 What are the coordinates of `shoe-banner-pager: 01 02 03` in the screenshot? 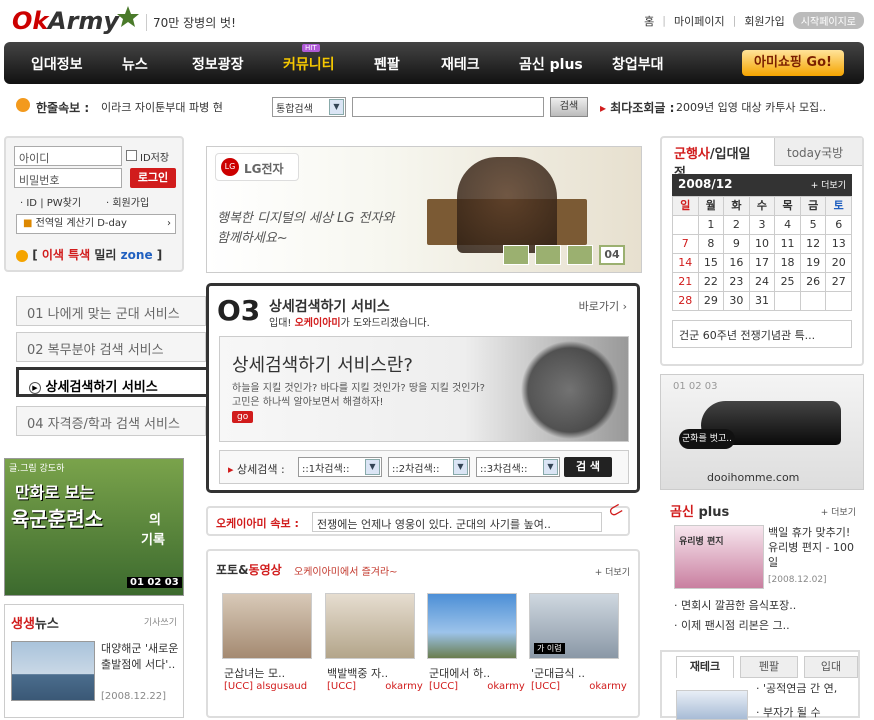 It's located at (695, 386).